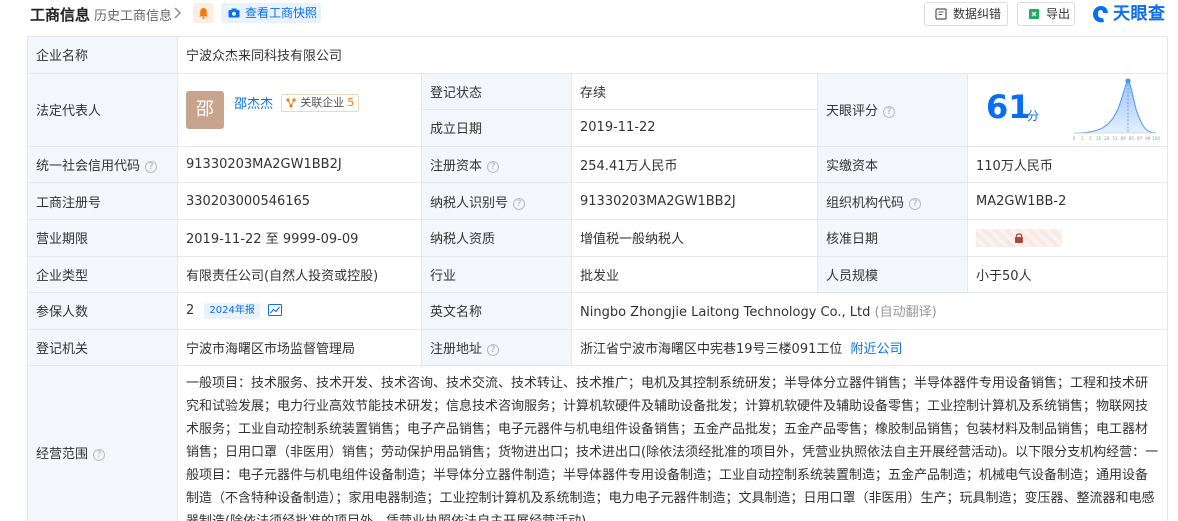  What do you see at coordinates (1082, 138) in the screenshot?
I see `score-tick-label: 1` at bounding box center [1082, 138].